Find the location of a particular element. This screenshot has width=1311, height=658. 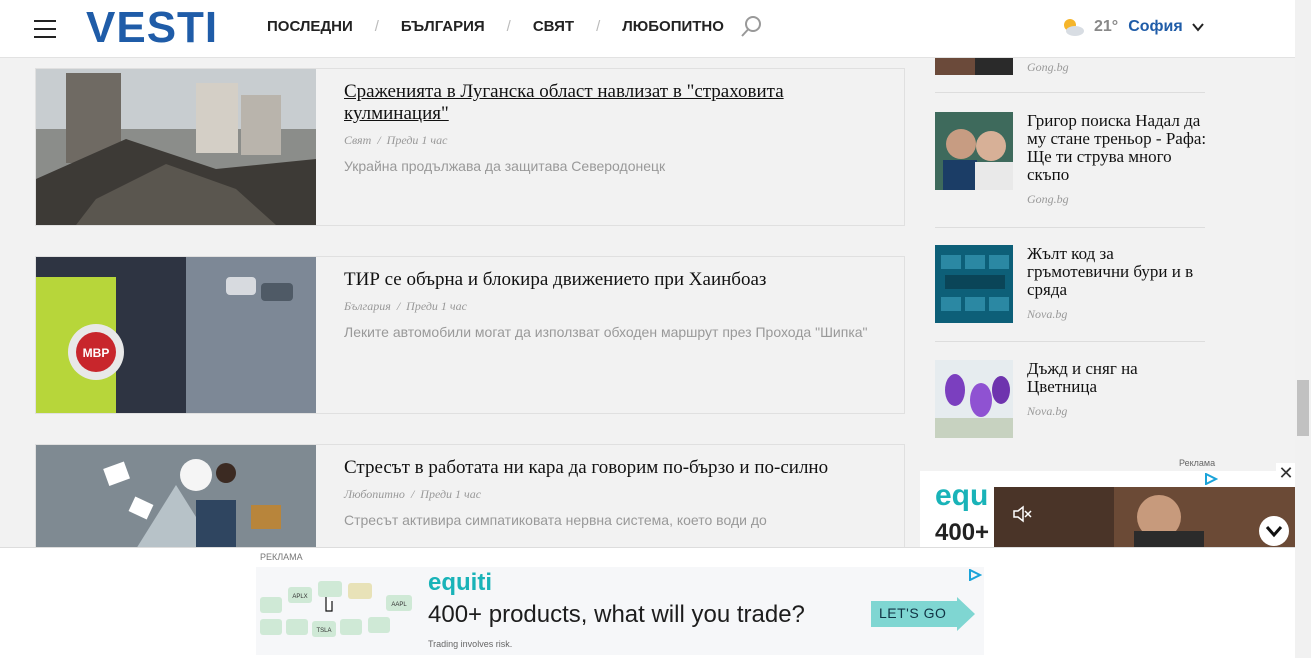

collapse-chevron-icon is located at coordinates (1274, 531).